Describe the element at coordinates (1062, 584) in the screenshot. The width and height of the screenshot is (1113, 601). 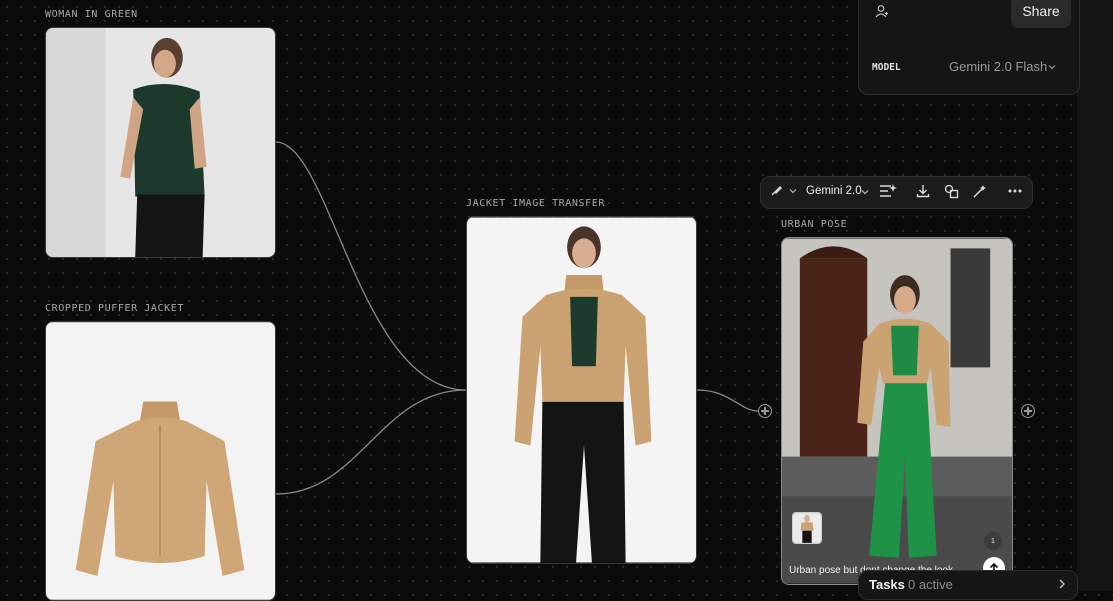
I see `chevron-right-icon` at that location.